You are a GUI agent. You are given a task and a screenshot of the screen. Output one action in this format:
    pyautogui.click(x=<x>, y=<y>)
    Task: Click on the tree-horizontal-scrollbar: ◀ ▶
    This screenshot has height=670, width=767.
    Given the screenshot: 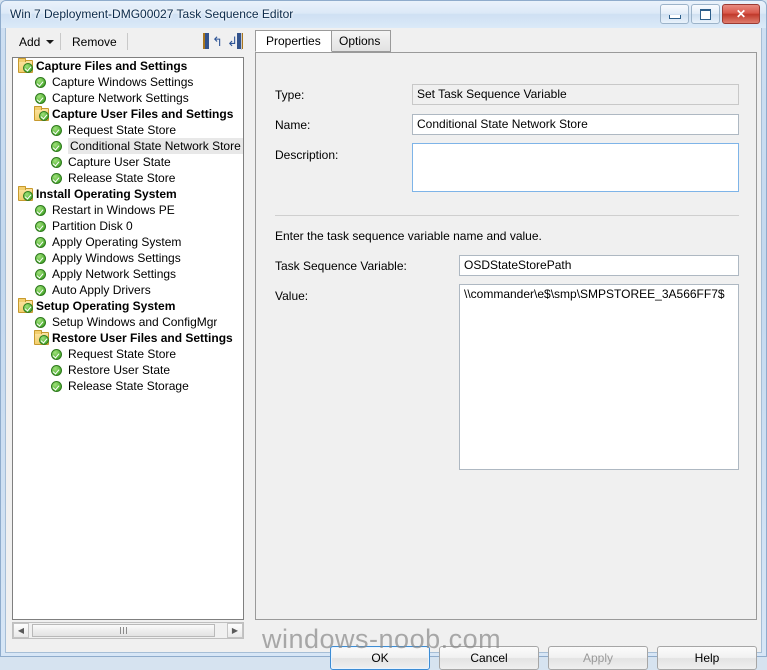 What is the action you would take?
    pyautogui.click(x=128, y=630)
    